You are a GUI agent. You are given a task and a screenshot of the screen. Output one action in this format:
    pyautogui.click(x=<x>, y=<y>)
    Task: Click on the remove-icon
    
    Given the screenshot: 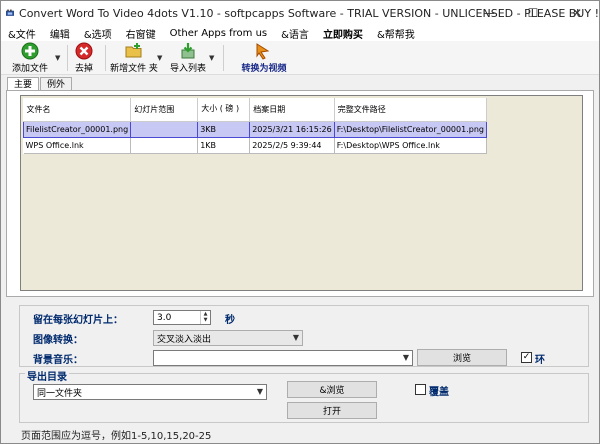 What is the action you would take?
    pyautogui.click(x=84, y=51)
    